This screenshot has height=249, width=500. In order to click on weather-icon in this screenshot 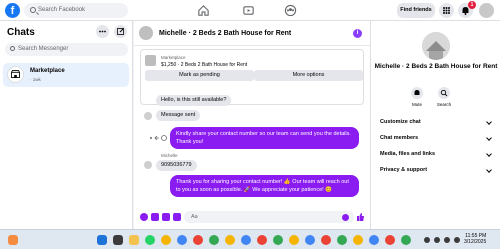, I will do `click(13, 240)`.